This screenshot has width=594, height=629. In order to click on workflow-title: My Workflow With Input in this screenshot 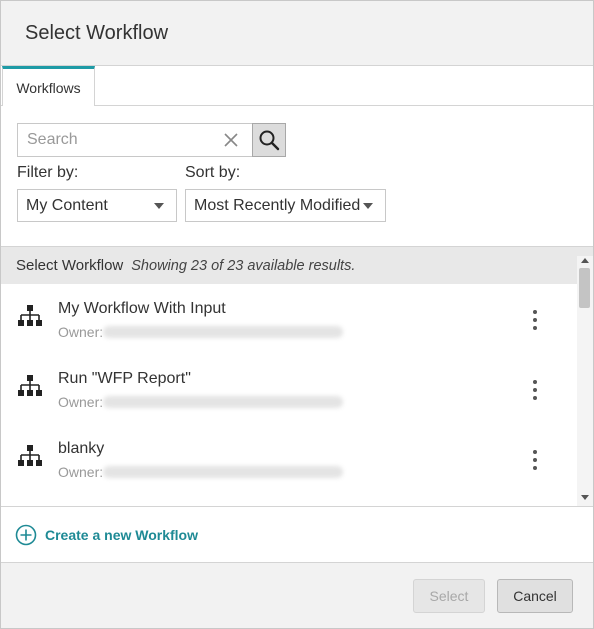, I will do `click(142, 308)`.